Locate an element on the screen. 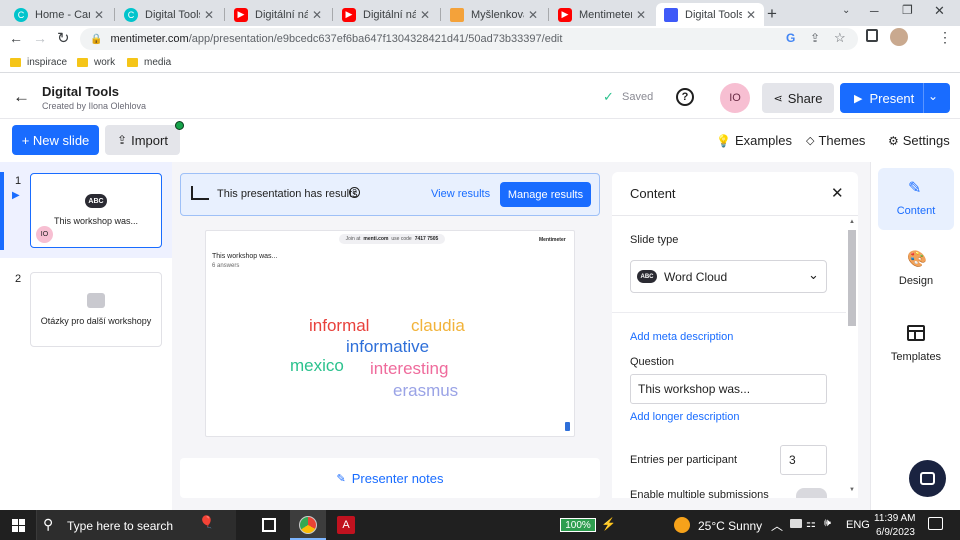 The image size is (960, 540). window-close-icon: ✕ is located at coordinates (939, 11).